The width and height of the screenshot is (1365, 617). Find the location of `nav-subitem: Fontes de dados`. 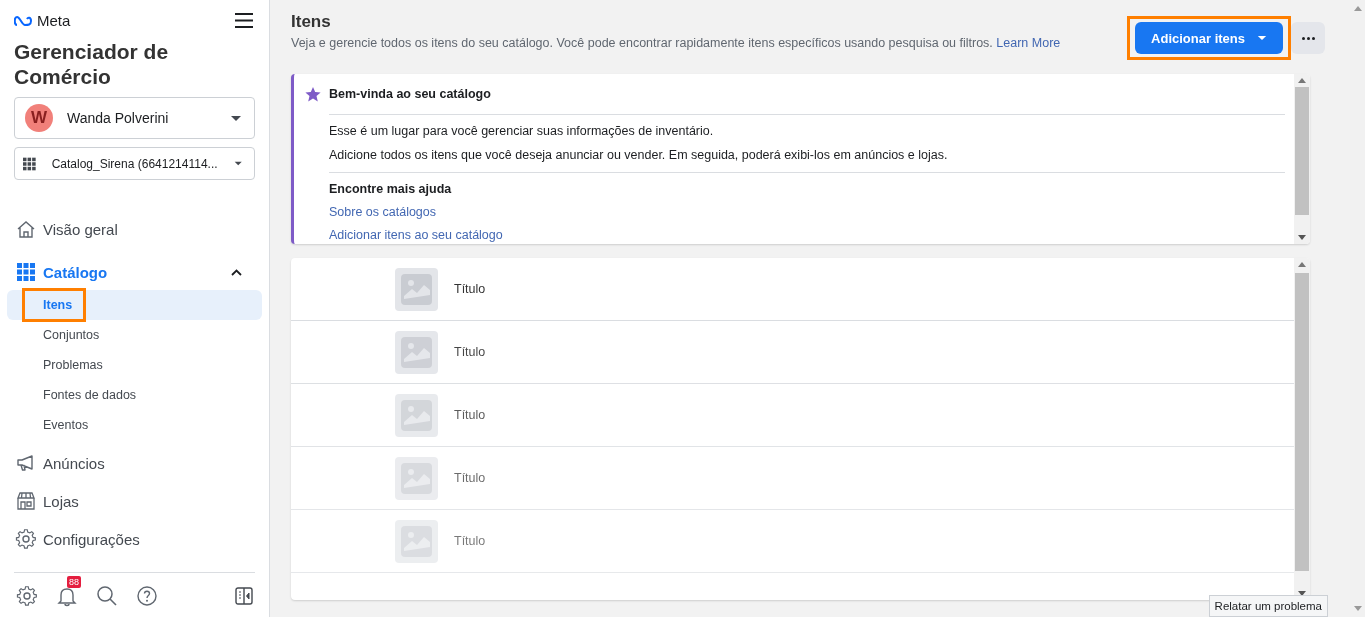

nav-subitem: Fontes de dados is located at coordinates (72, 395).